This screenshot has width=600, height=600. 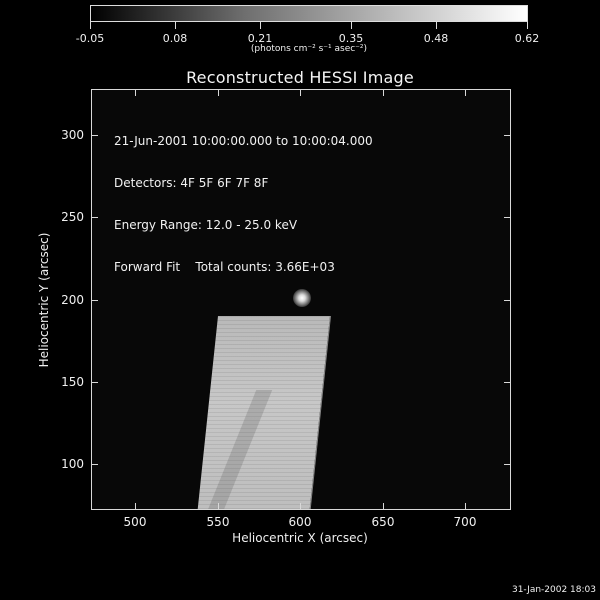 I want to click on image-title: Reconstructed HESSI Image, so click(x=300, y=77).